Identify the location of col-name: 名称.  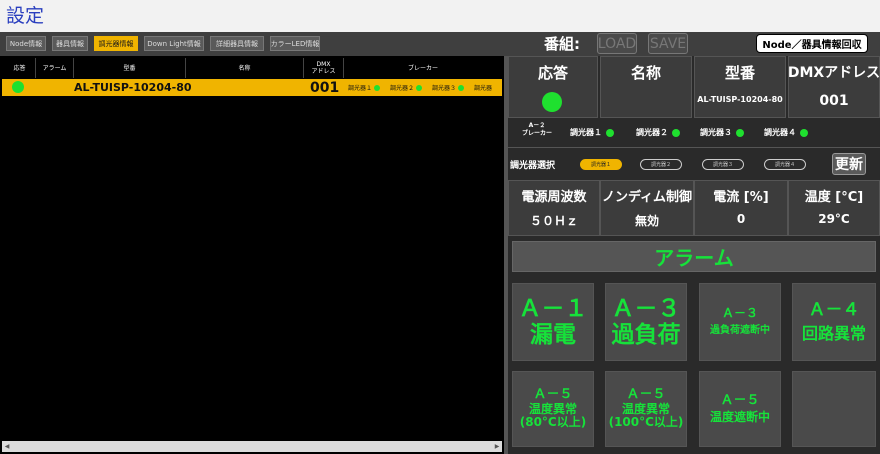
(245, 68).